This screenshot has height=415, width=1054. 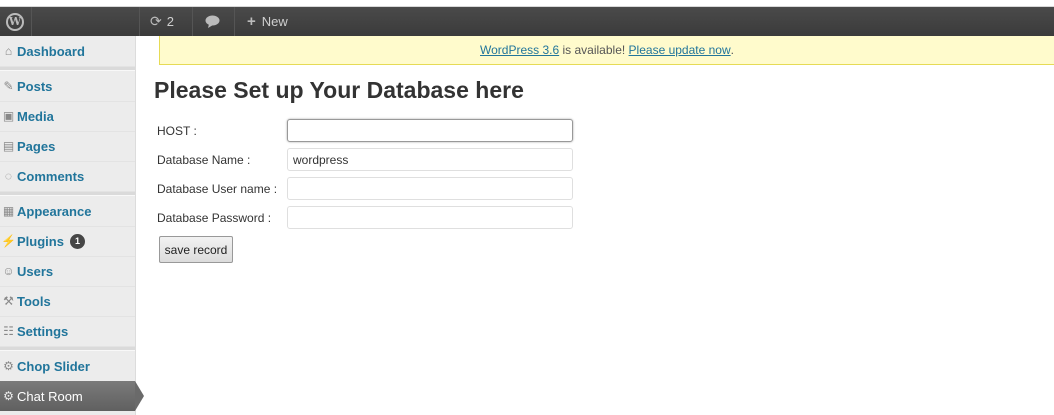 What do you see at coordinates (594, 50) in the screenshot?
I see `notice-text: is available!` at bounding box center [594, 50].